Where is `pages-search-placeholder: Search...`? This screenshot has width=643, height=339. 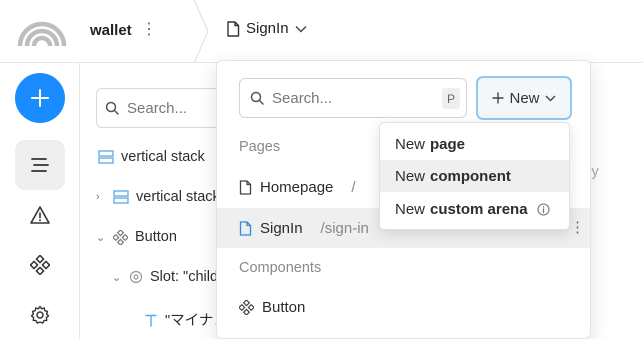 pages-search-placeholder: Search... is located at coordinates (302, 98).